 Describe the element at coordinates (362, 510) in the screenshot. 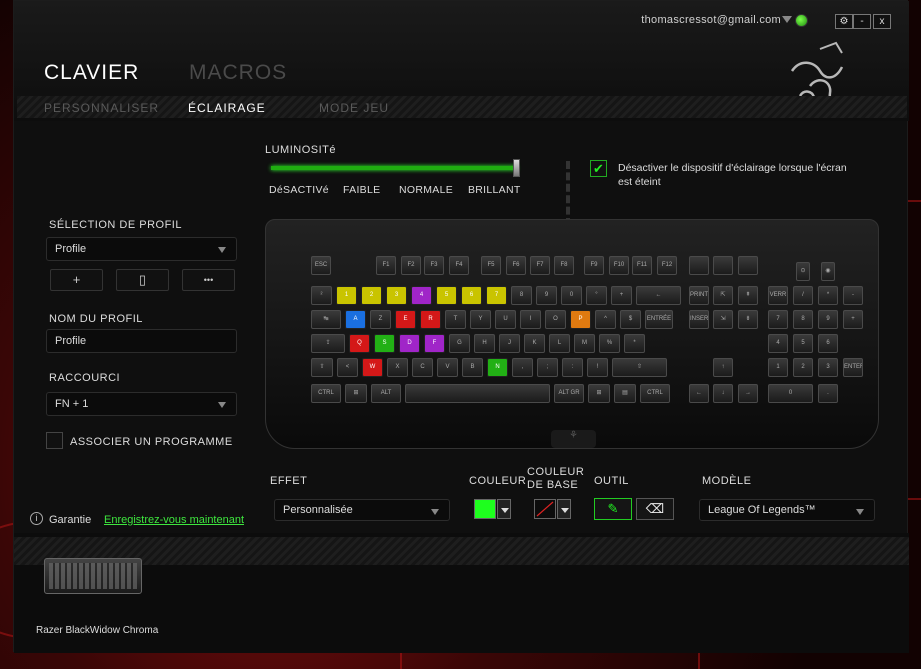

I see `effect-select: Personnalisée` at that location.